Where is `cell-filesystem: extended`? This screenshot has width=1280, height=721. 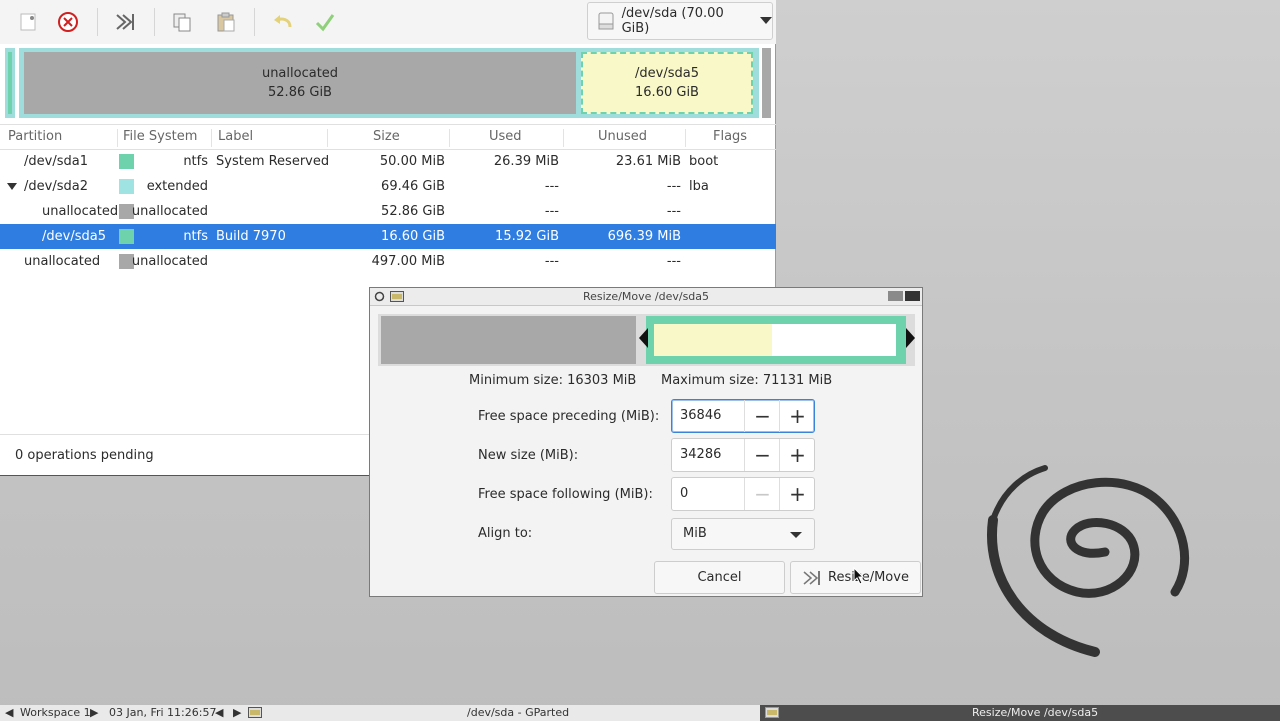 cell-filesystem: extended is located at coordinates (177, 186).